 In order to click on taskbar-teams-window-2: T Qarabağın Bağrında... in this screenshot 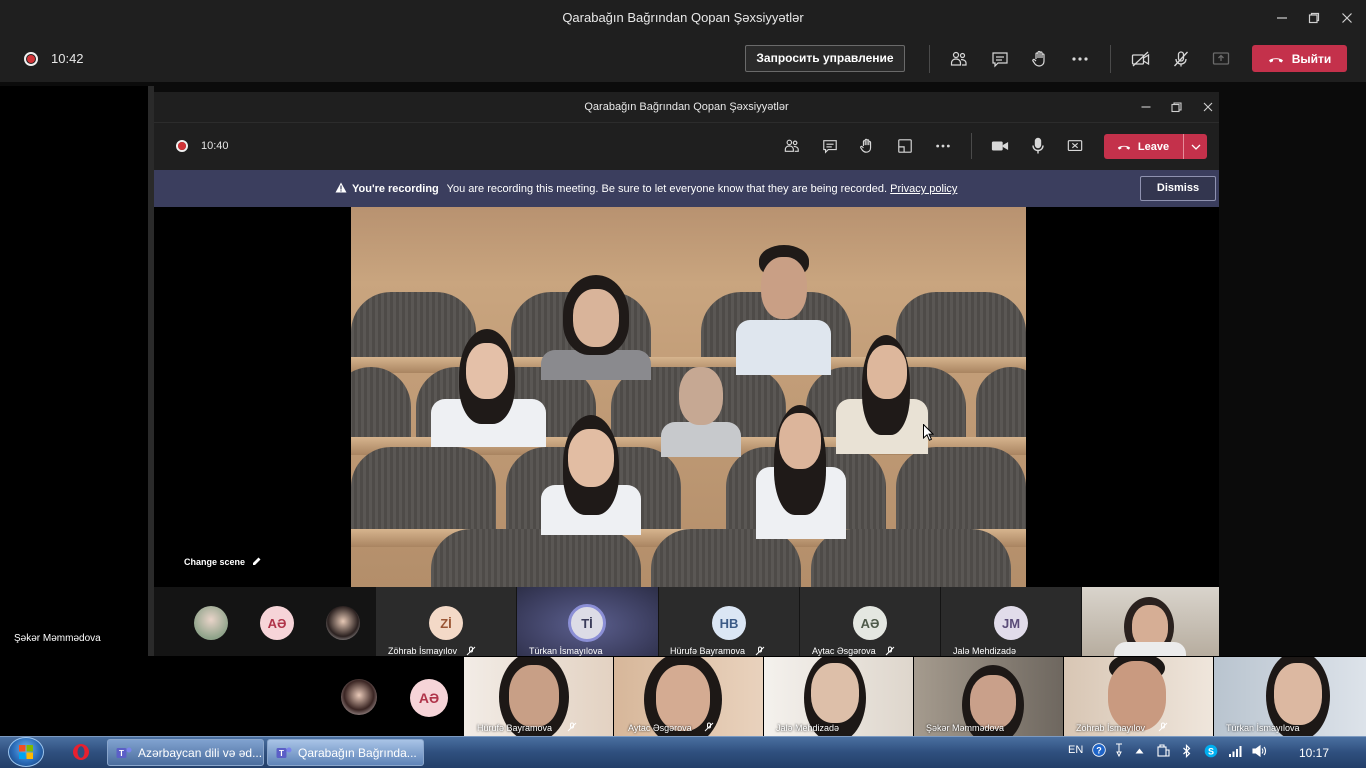, I will do `click(345, 752)`.